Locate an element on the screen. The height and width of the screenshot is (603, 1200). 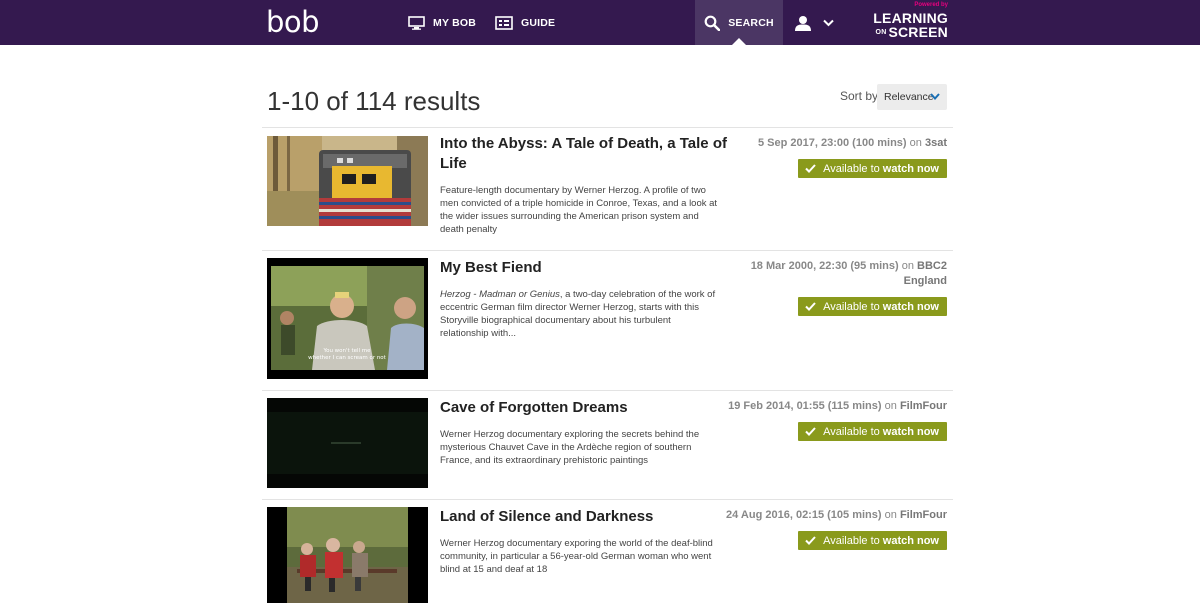
sort-dropdown: Relevance is located at coordinates (912, 97).